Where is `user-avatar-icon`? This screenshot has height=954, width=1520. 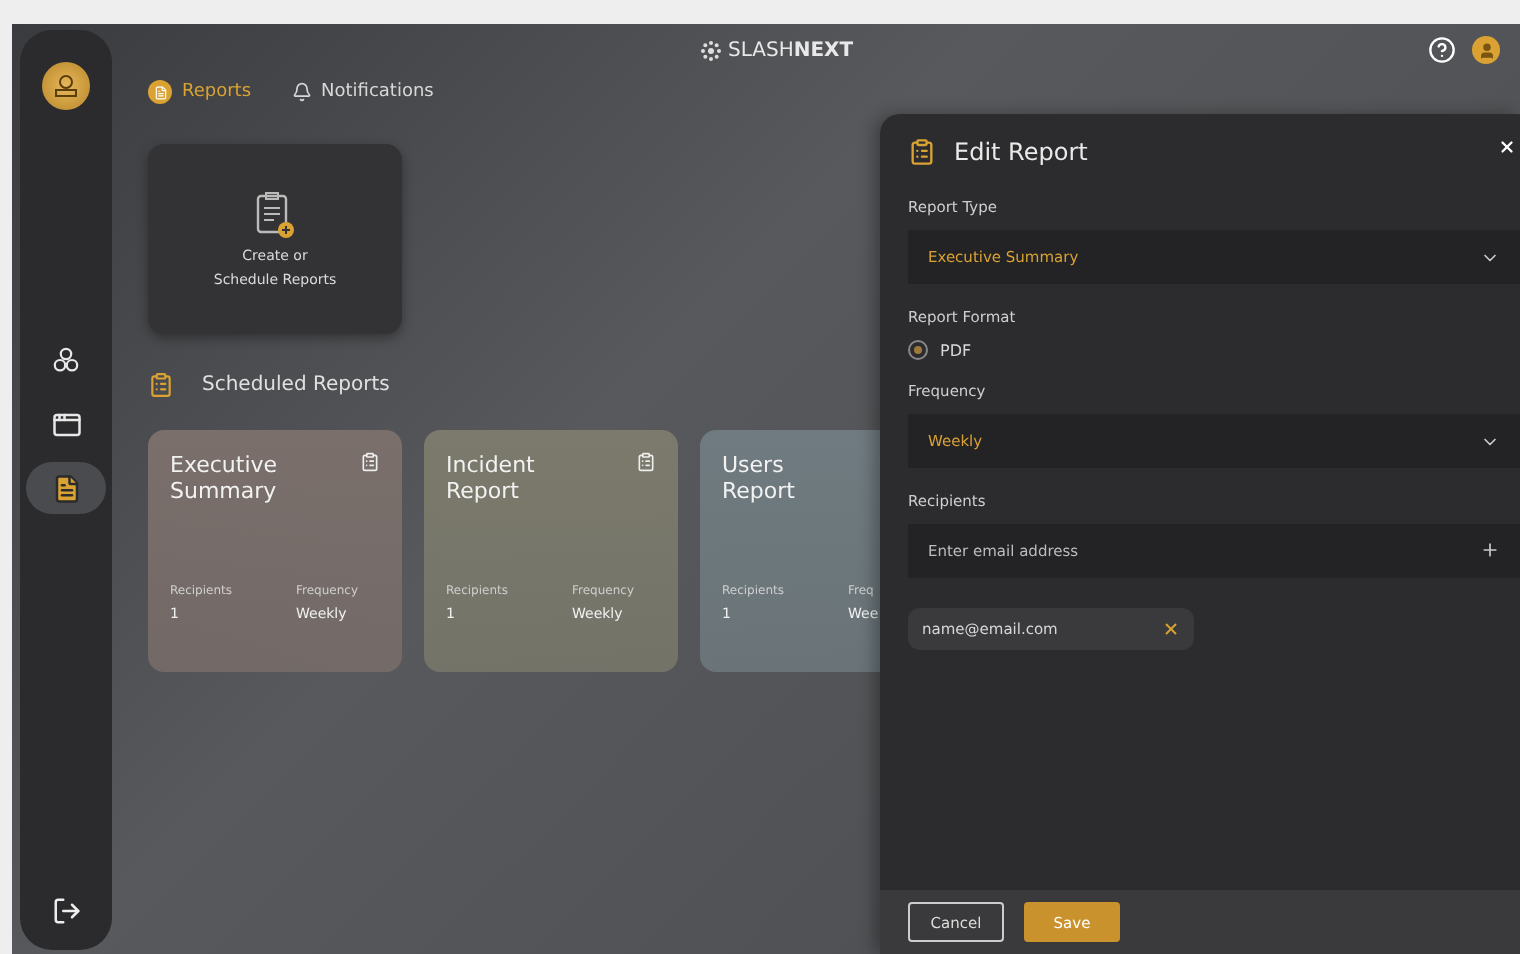 user-avatar-icon is located at coordinates (1486, 50).